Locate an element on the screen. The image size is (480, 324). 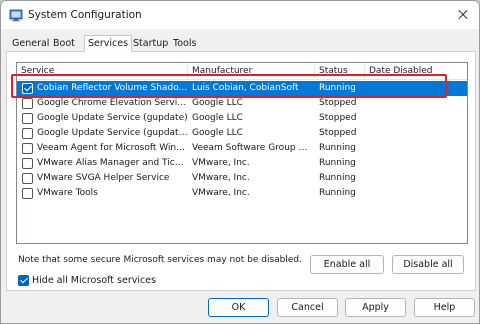
tab-services: Services is located at coordinates (108, 43).